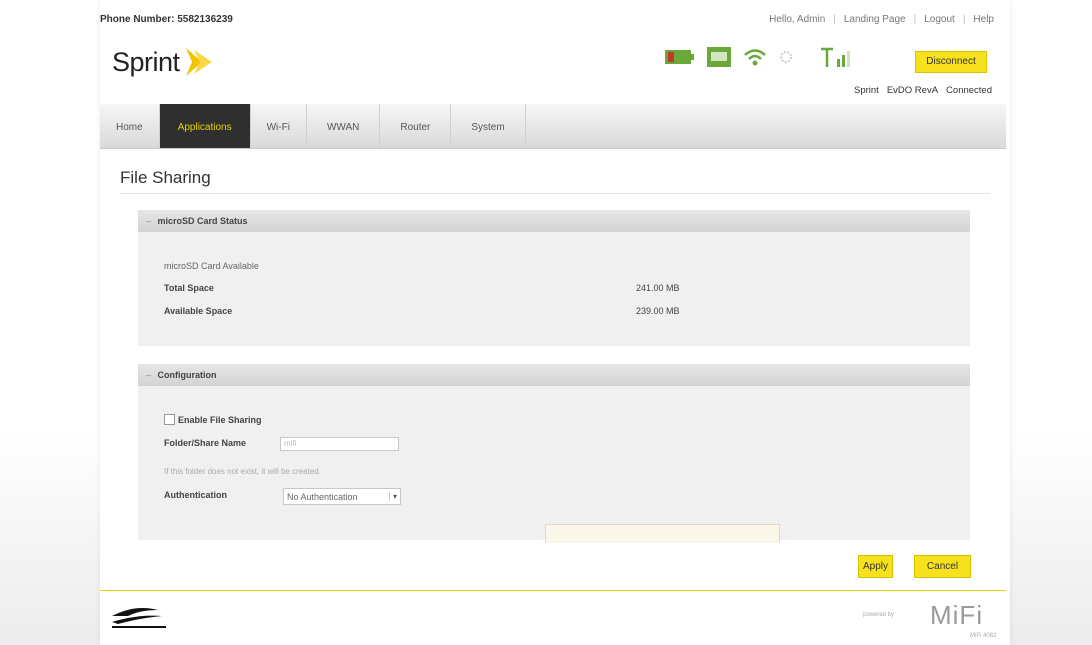  What do you see at coordinates (957, 615) in the screenshot?
I see `mifi-logo: MiFi` at bounding box center [957, 615].